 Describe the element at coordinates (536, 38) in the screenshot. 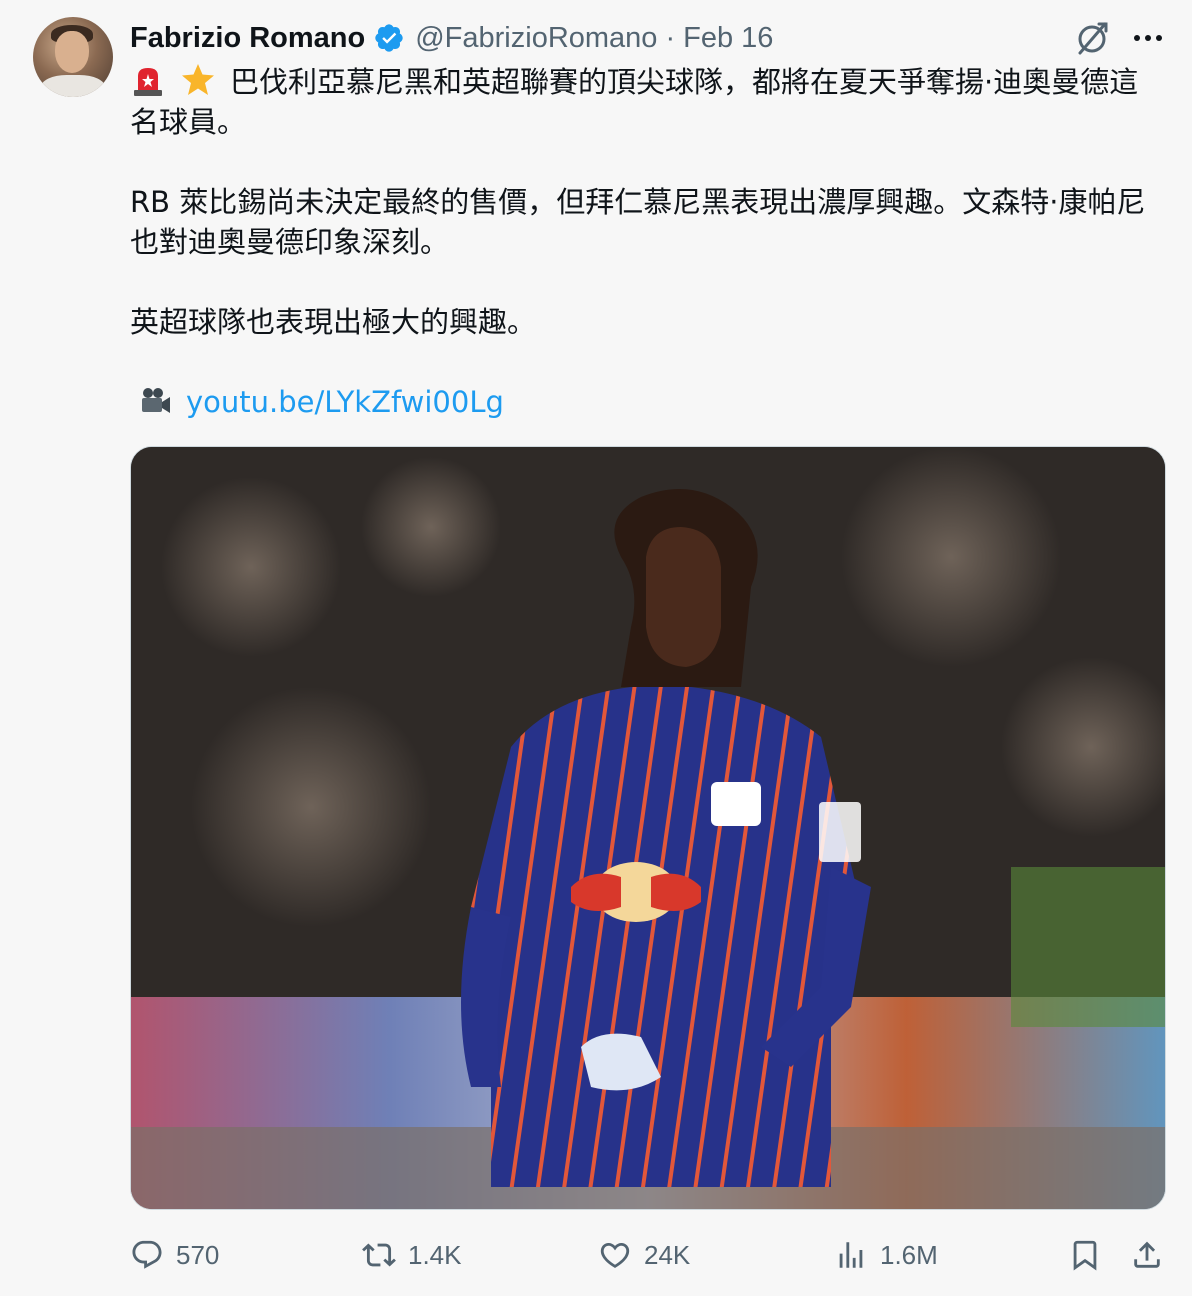

I see `author-handle: @FabrizioRomano` at that location.